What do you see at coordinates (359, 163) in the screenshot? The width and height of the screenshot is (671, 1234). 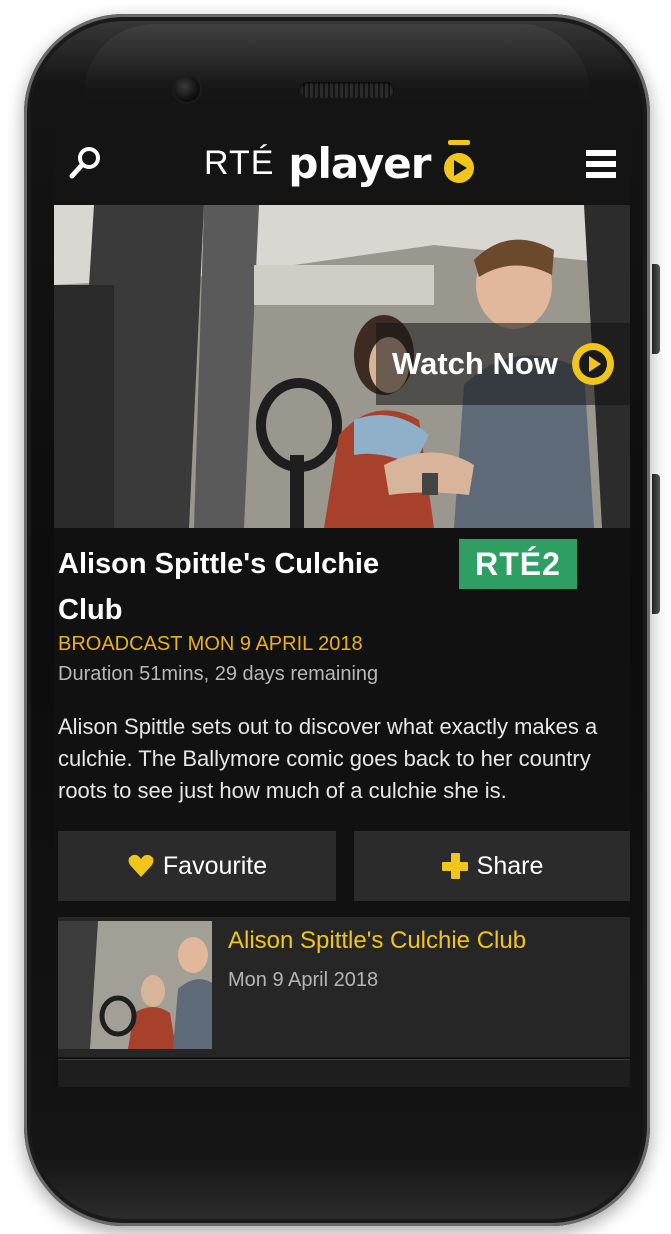 I see `logo-player-text: player` at bounding box center [359, 163].